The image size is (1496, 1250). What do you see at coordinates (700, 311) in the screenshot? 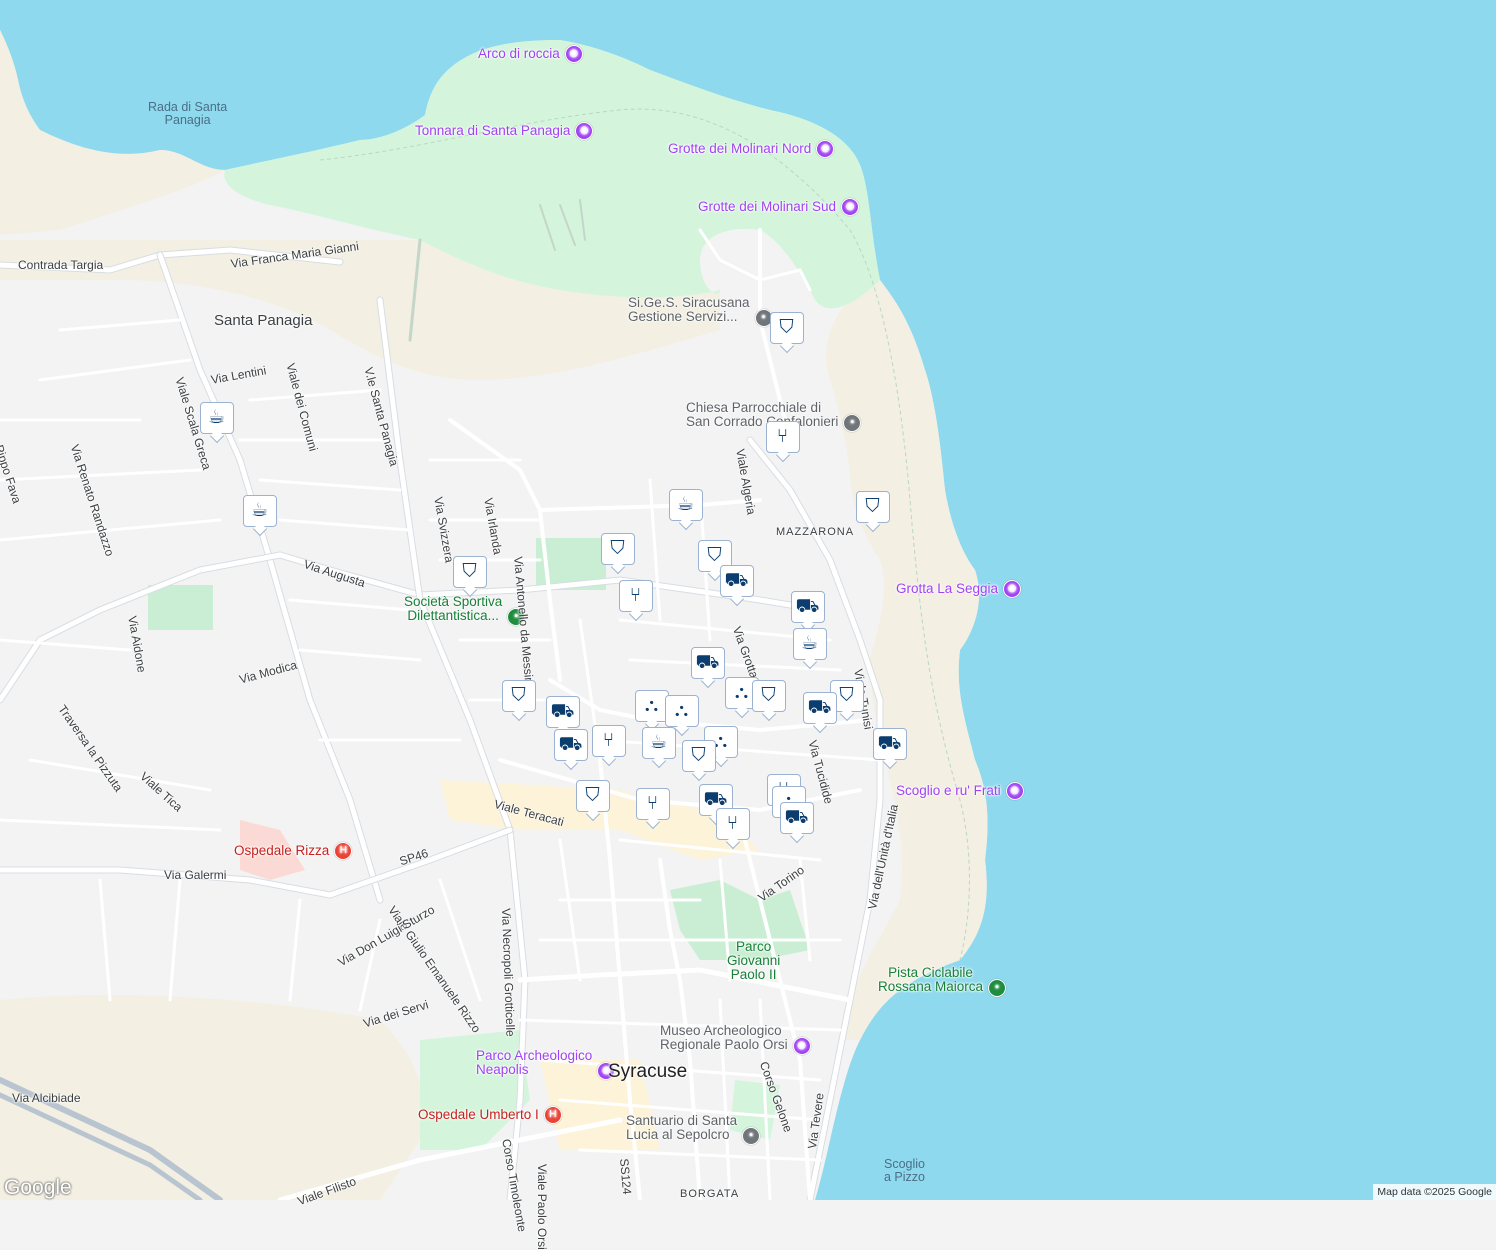
I see `map-label: Si.Ge.S. Siracusana Gestione Servizi... •` at bounding box center [700, 311].